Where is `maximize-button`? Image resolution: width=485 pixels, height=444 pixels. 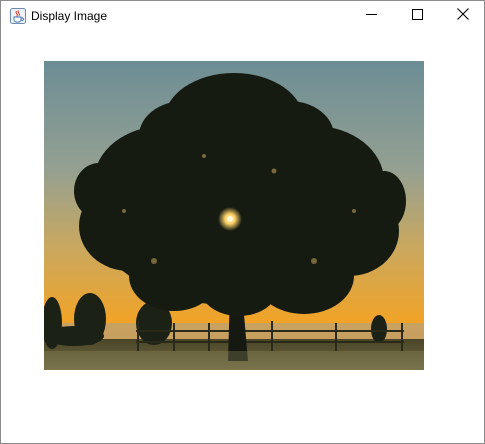
maximize-button is located at coordinates (417, 16).